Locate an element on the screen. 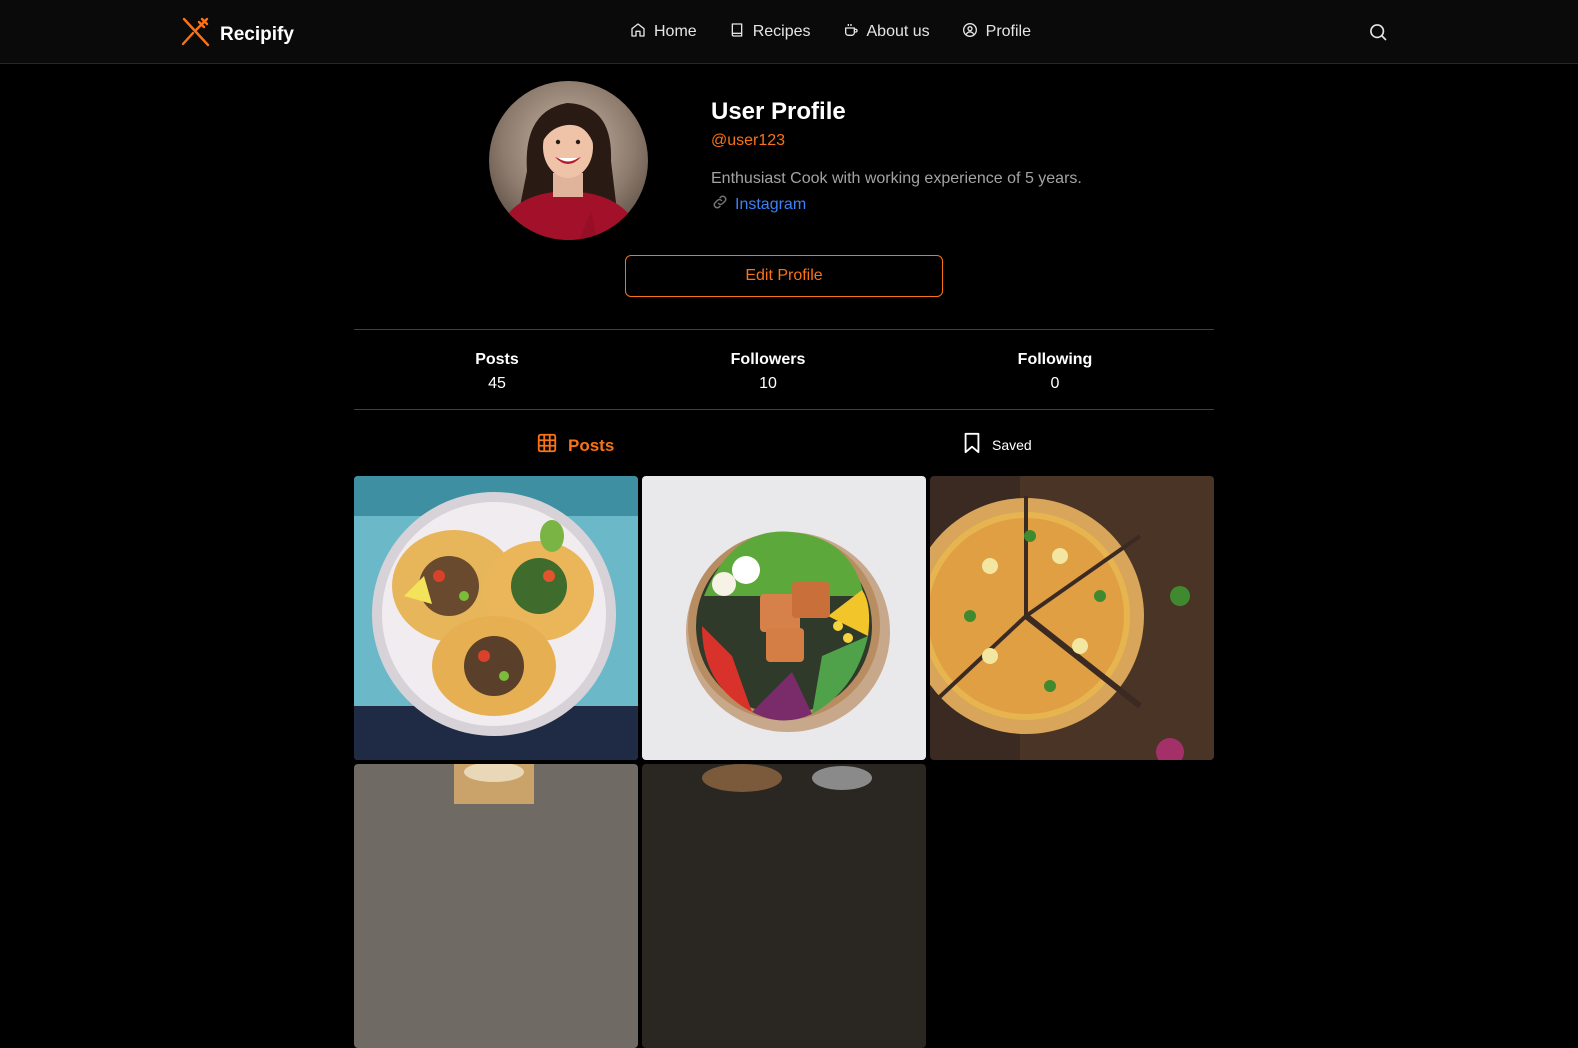  nav-profile: Profile is located at coordinates (996, 32).